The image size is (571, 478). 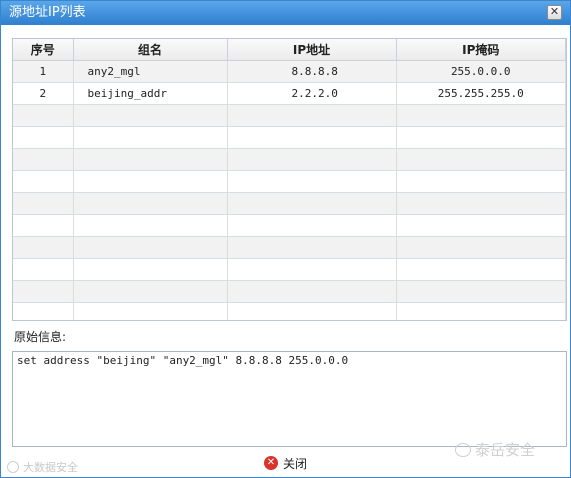 I want to click on cell-ip-mask: 255.255.255.0, so click(x=481, y=93).